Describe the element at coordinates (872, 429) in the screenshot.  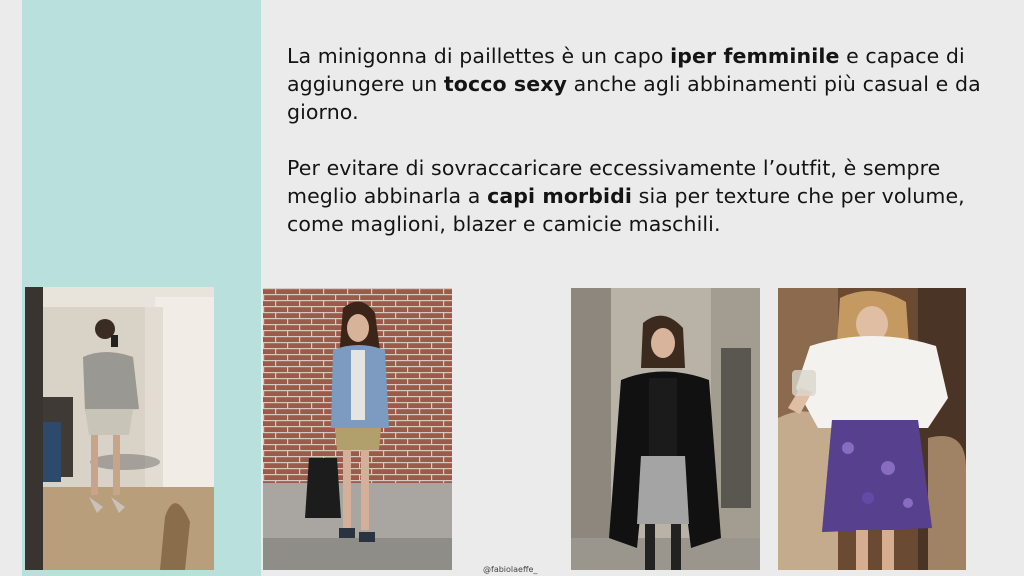
I see `photo-white-shirt-purple-skirt` at that location.